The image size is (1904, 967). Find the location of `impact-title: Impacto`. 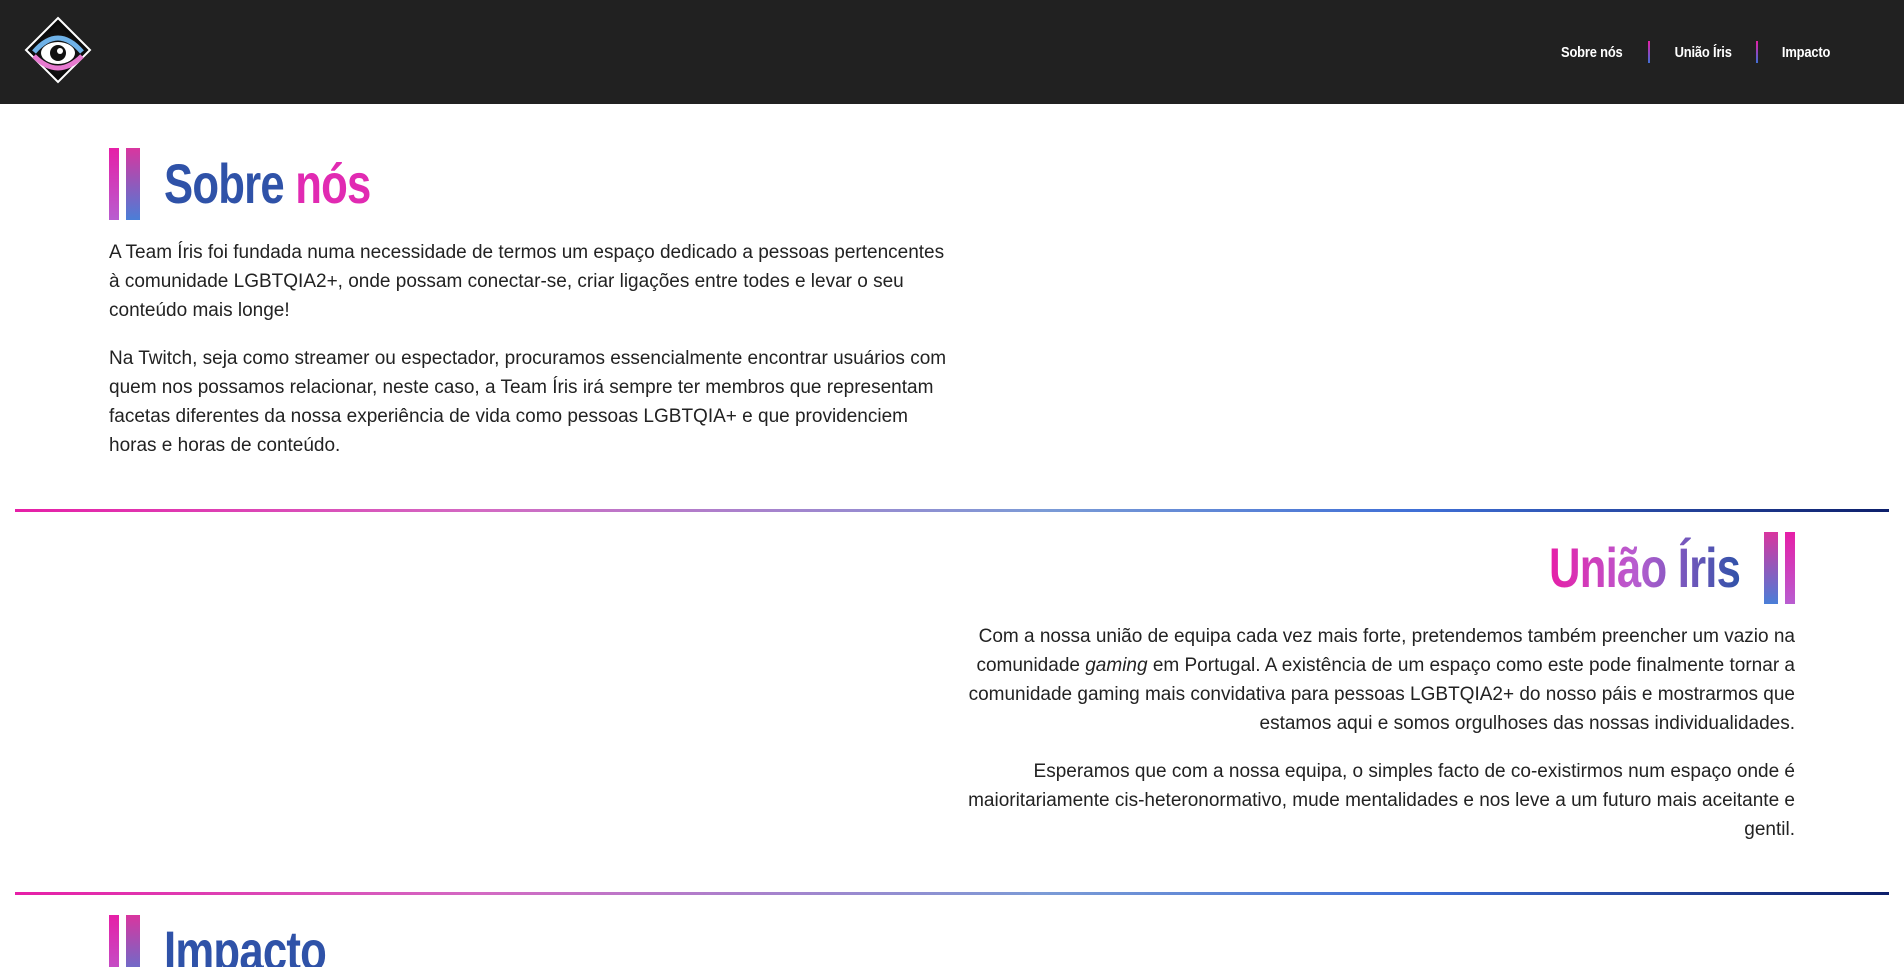

impact-title: Impacto is located at coordinates (245, 943).